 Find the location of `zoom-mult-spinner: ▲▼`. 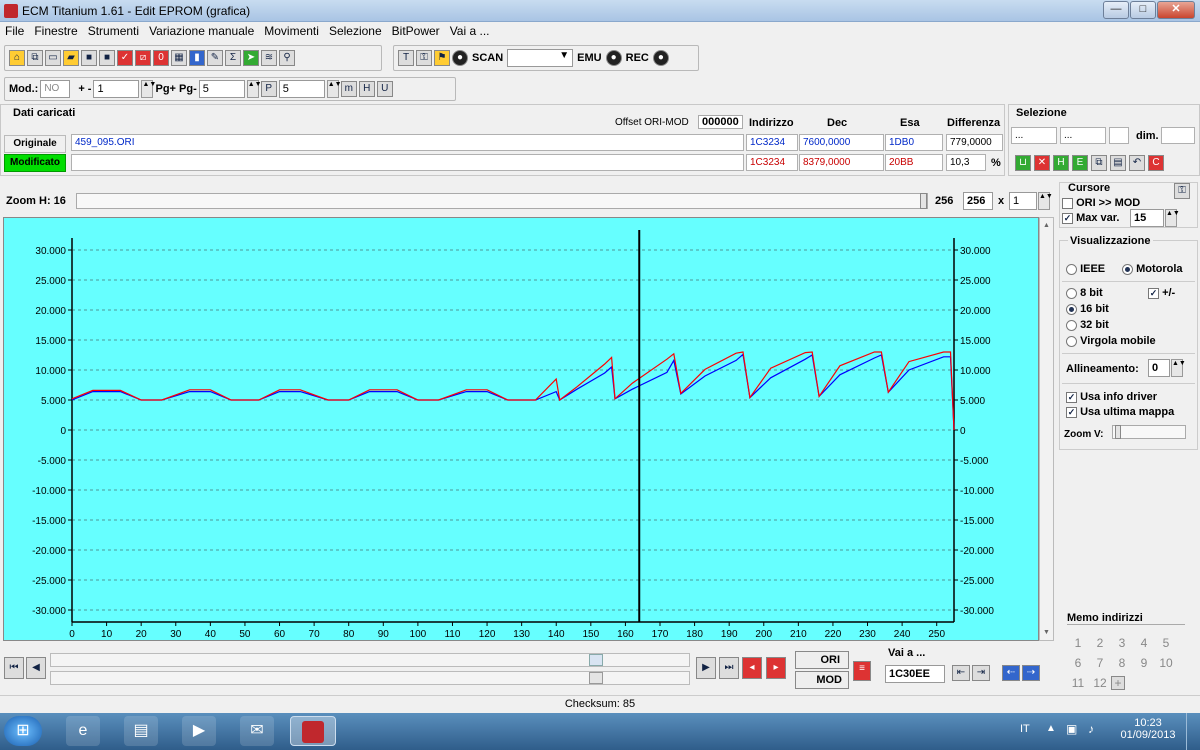

zoom-mult-spinner: ▲▼ is located at coordinates (1045, 201).